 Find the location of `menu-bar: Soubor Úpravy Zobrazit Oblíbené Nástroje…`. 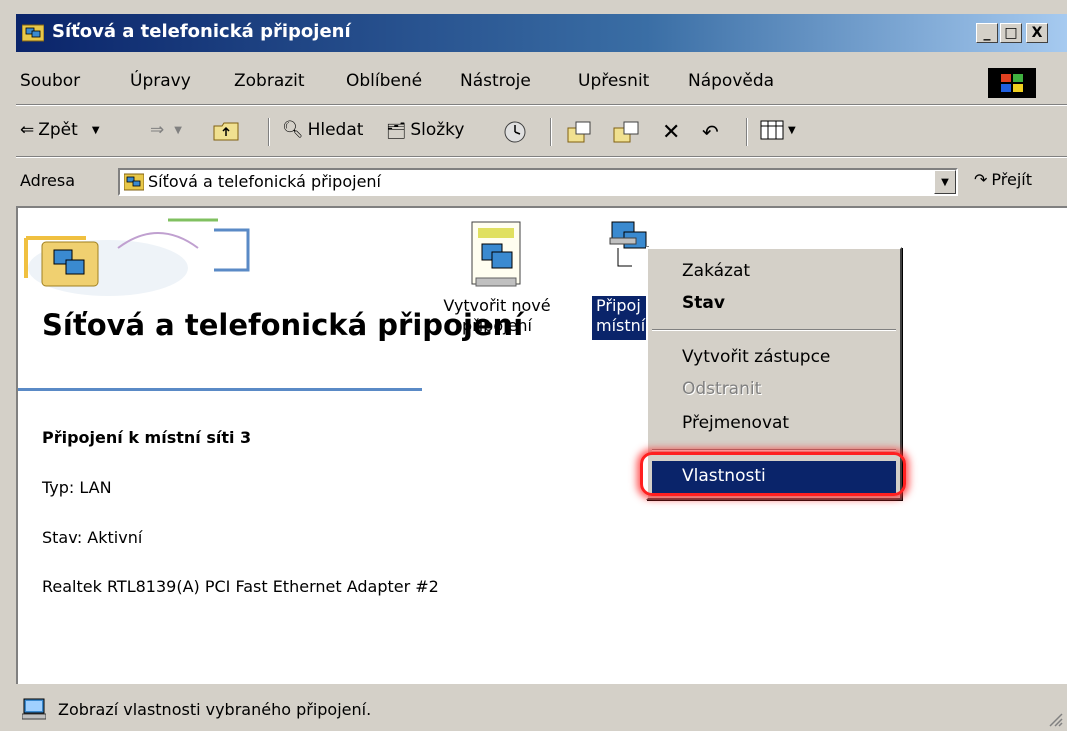

menu-bar: Soubor Úpravy Zobrazit Oblíbené Nástroje… is located at coordinates (541, 82).